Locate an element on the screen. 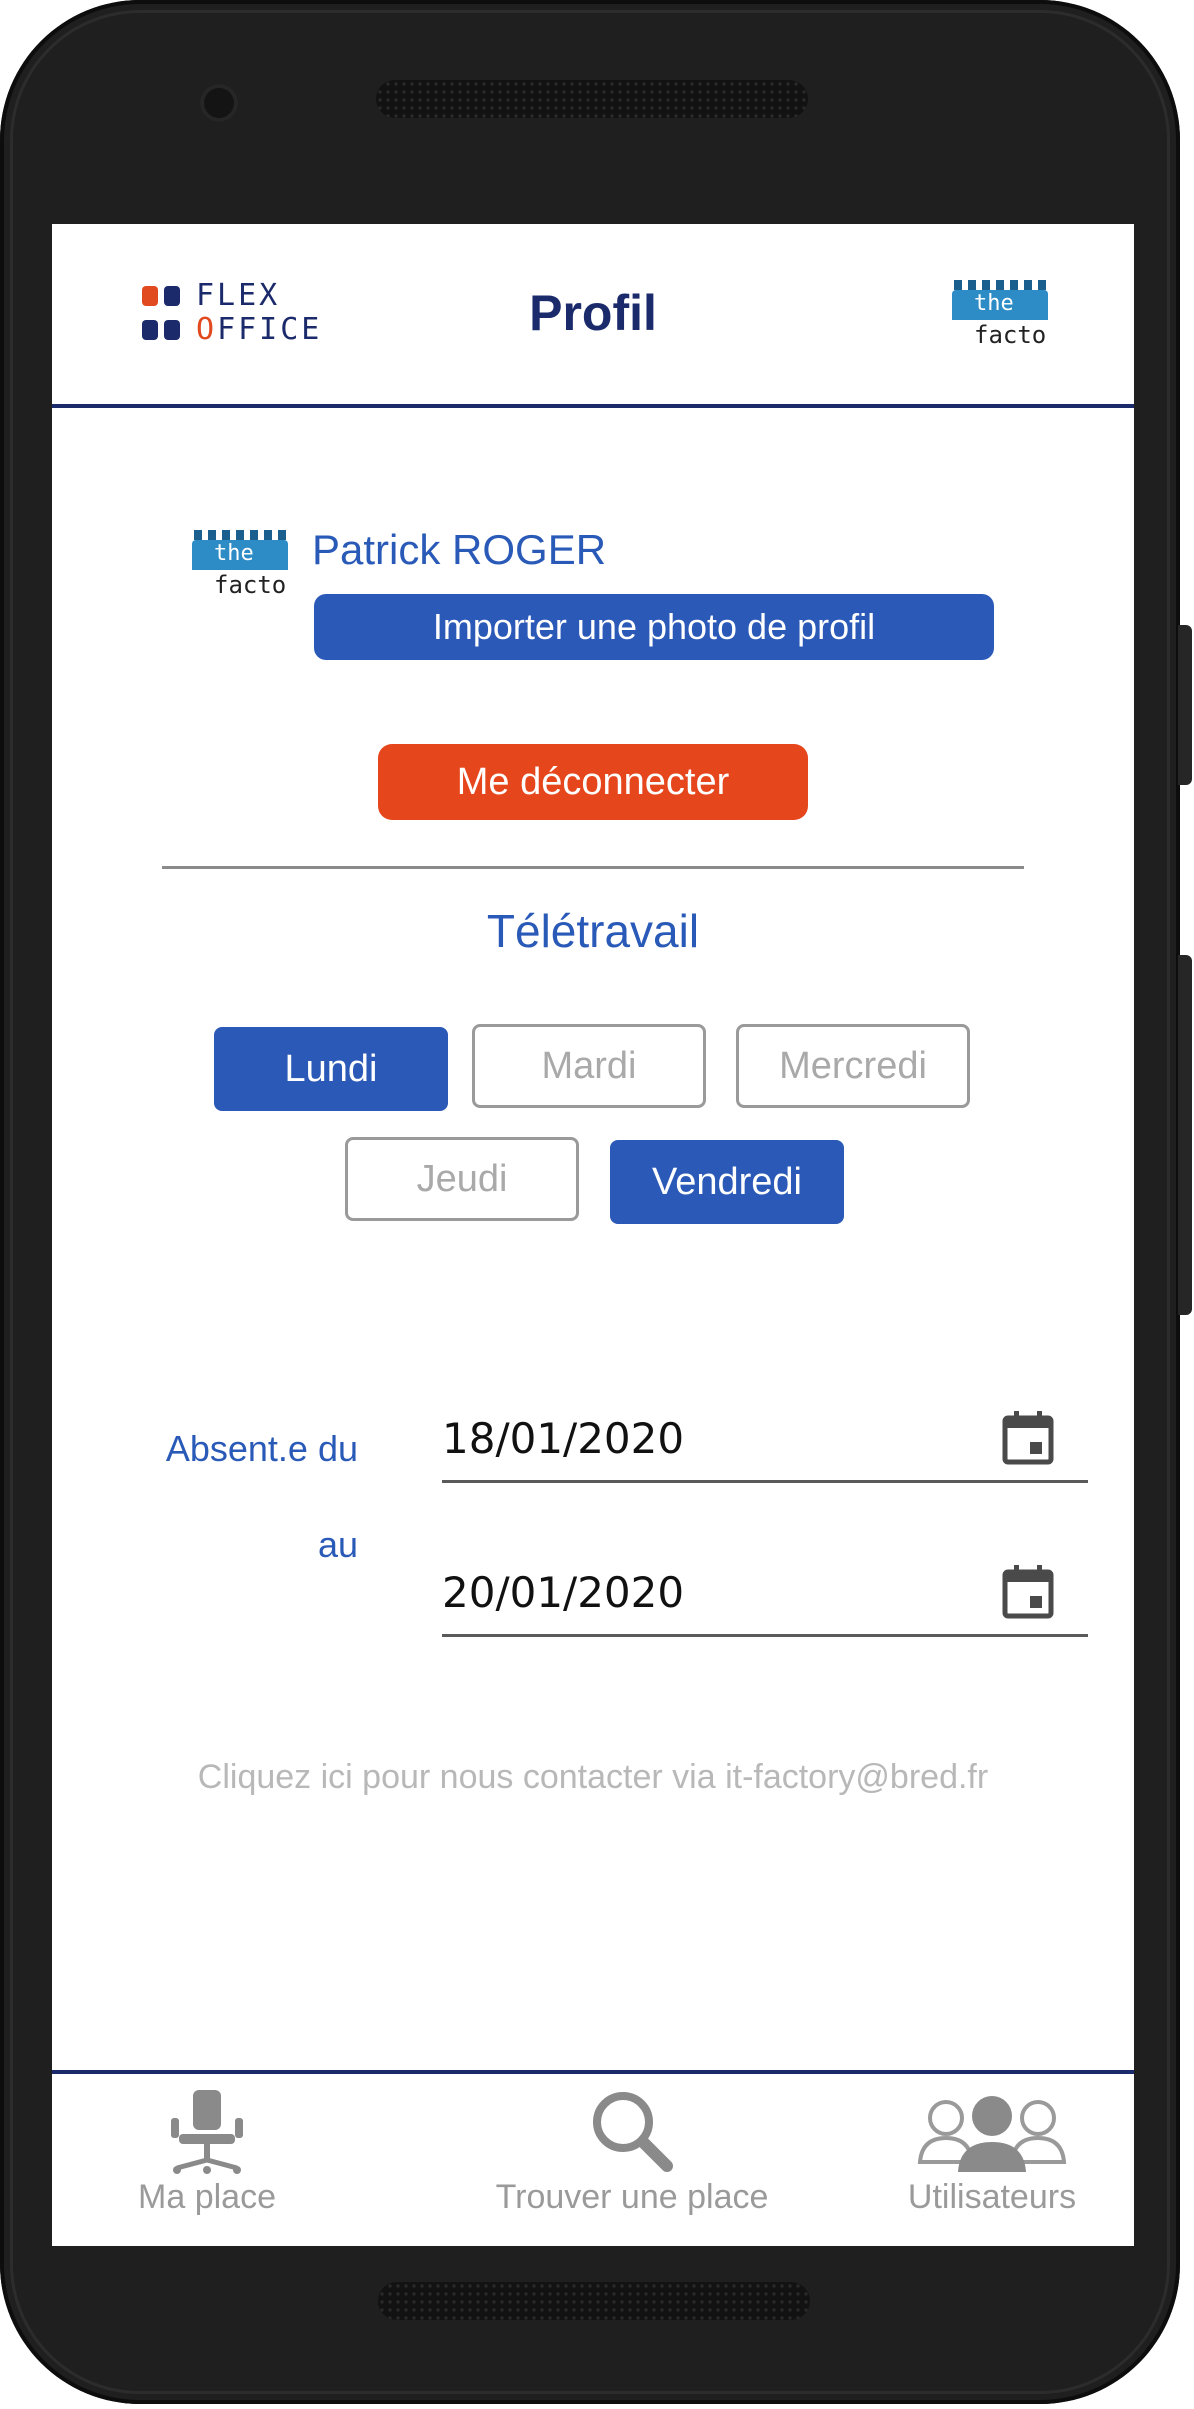  user-name: Patrick ROGER is located at coordinates (459, 549).